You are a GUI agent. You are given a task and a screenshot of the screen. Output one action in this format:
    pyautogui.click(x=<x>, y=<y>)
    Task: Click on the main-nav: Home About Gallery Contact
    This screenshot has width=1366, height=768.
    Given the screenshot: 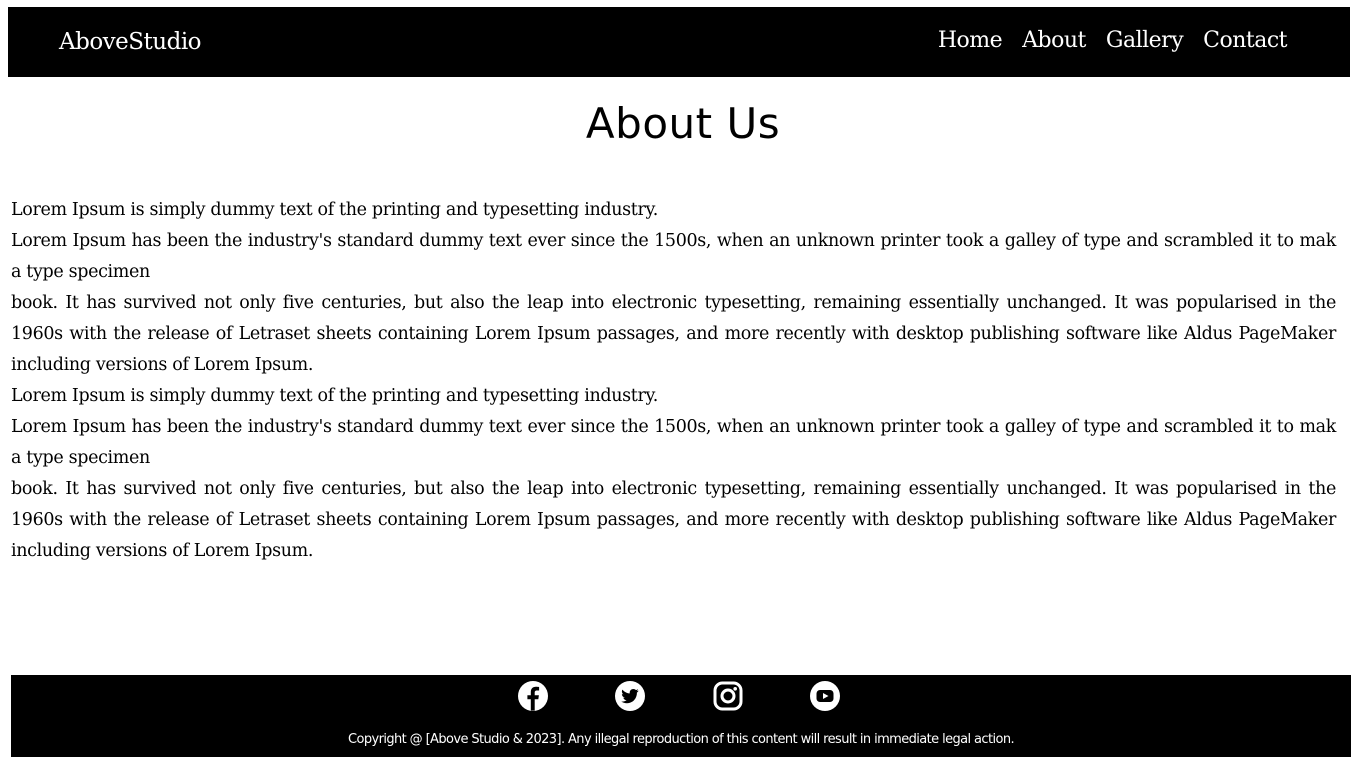 What is the action you would take?
    pyautogui.click(x=1113, y=40)
    